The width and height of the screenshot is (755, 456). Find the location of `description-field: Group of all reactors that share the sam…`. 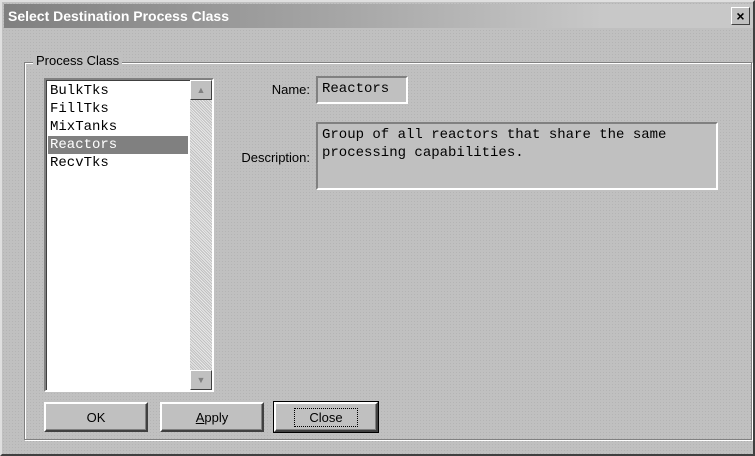

description-field: Group of all reactors that share the sam… is located at coordinates (517, 156).